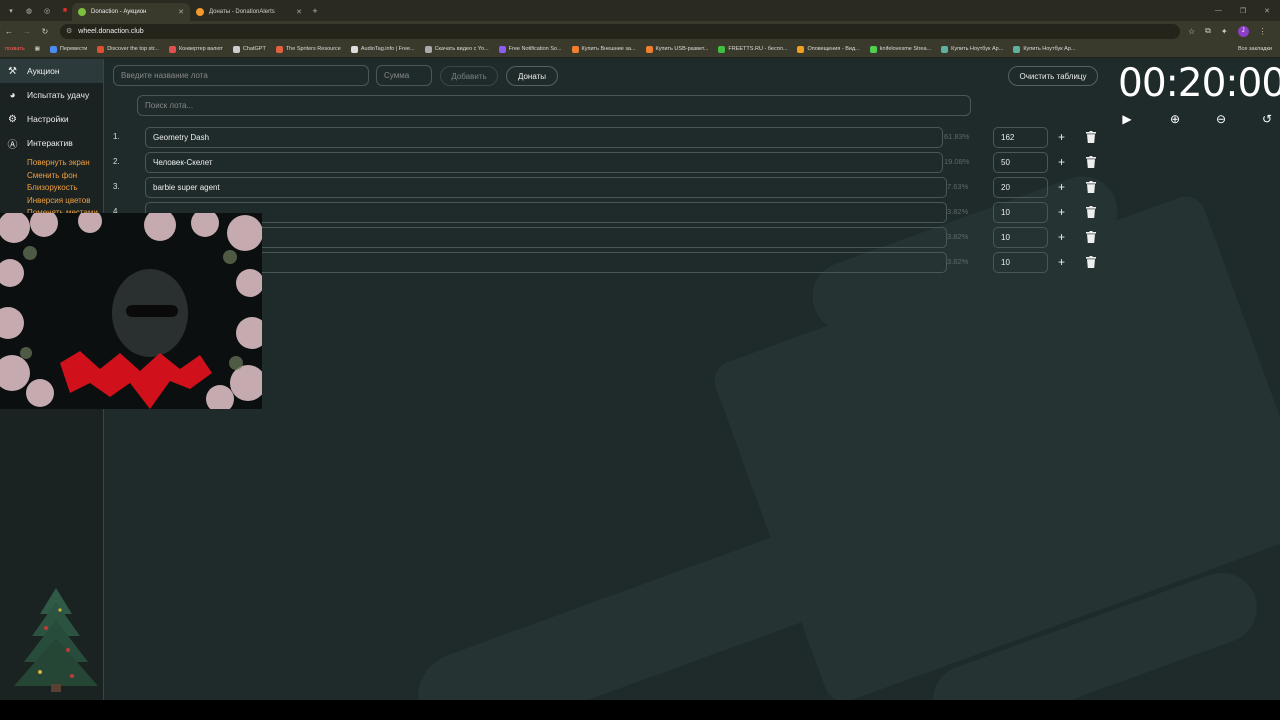 The height and width of the screenshot is (720, 1280). What do you see at coordinates (69, 31) in the screenshot?
I see `site-info-icon: ⚙` at bounding box center [69, 31].